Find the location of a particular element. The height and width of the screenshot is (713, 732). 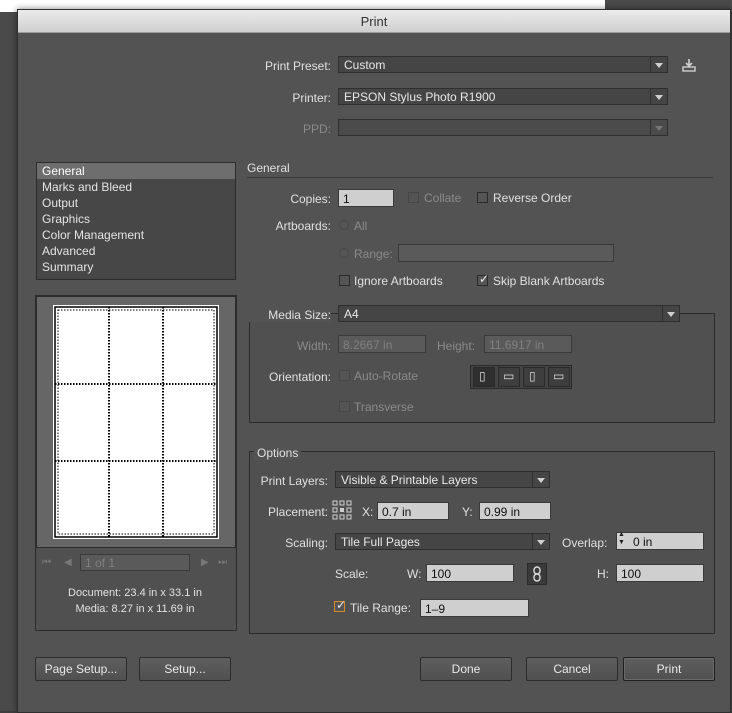

auto-rotate-checkbox is located at coordinates (344, 375).